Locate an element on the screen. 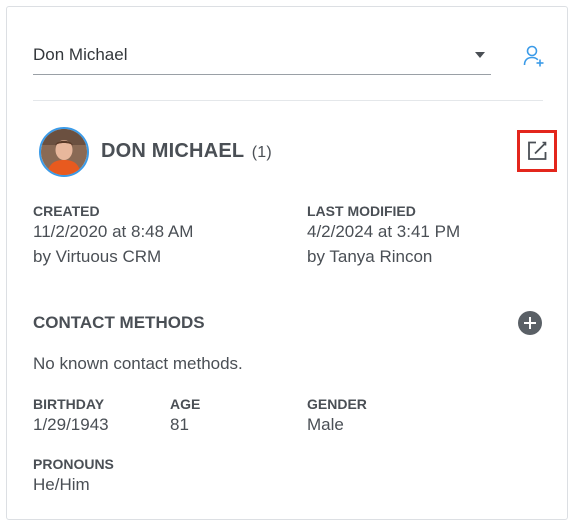 The image size is (576, 531). contact-count: (1) is located at coordinates (261, 152).